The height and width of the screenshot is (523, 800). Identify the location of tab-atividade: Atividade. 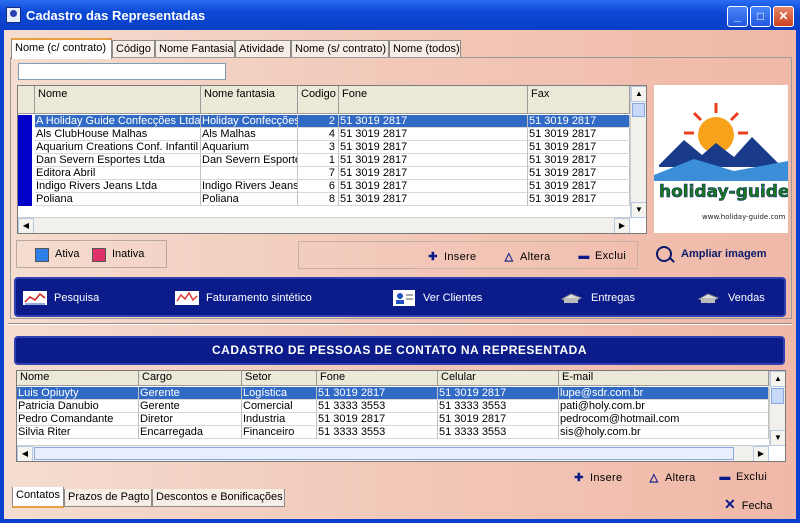
(263, 49).